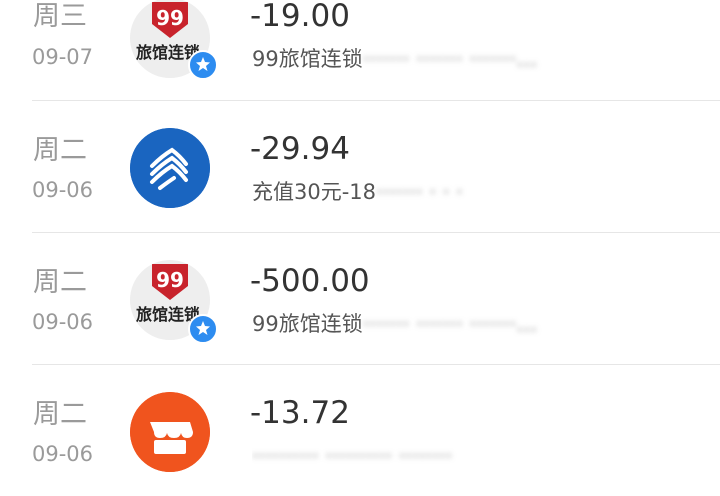 This screenshot has width=720, height=496. I want to click on transaction-date: 09-07, so click(63, 57).